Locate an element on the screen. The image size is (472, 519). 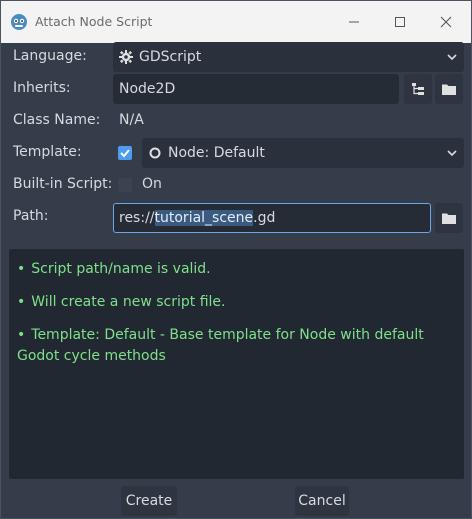
browse-path-button is located at coordinates (449, 218).